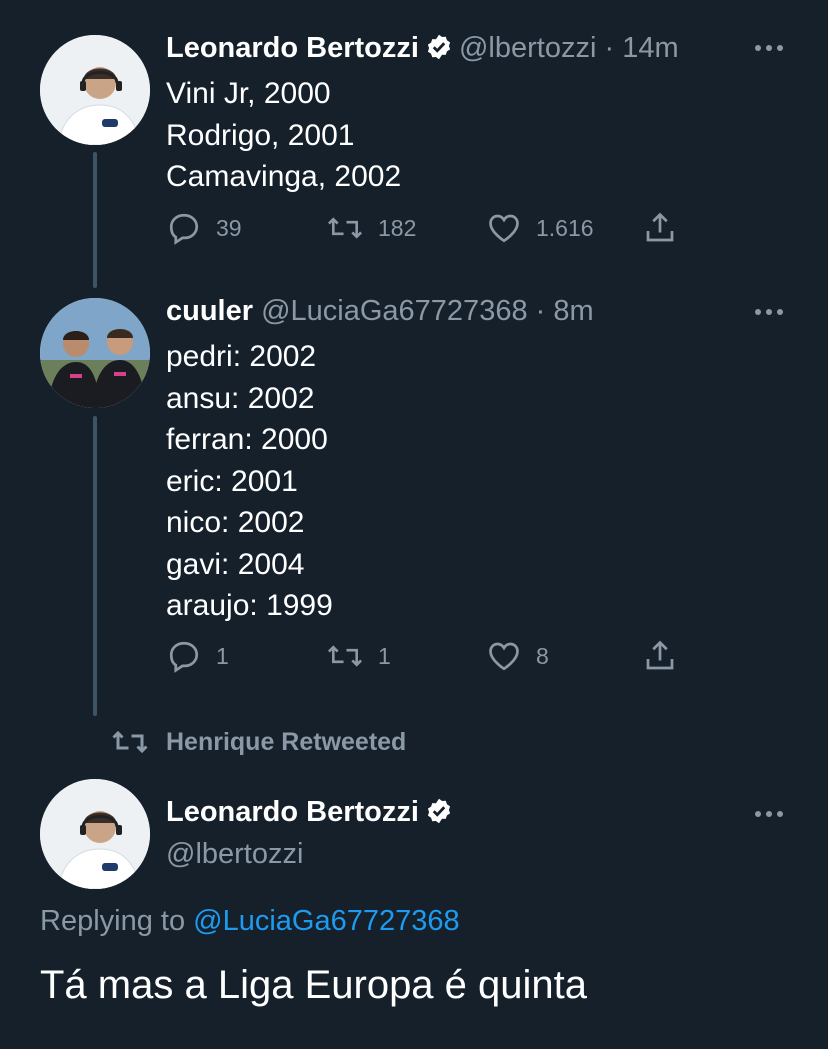 The height and width of the screenshot is (1049, 828). I want to click on retweeted-by-label: Henrique Retweeted, so click(286, 741).